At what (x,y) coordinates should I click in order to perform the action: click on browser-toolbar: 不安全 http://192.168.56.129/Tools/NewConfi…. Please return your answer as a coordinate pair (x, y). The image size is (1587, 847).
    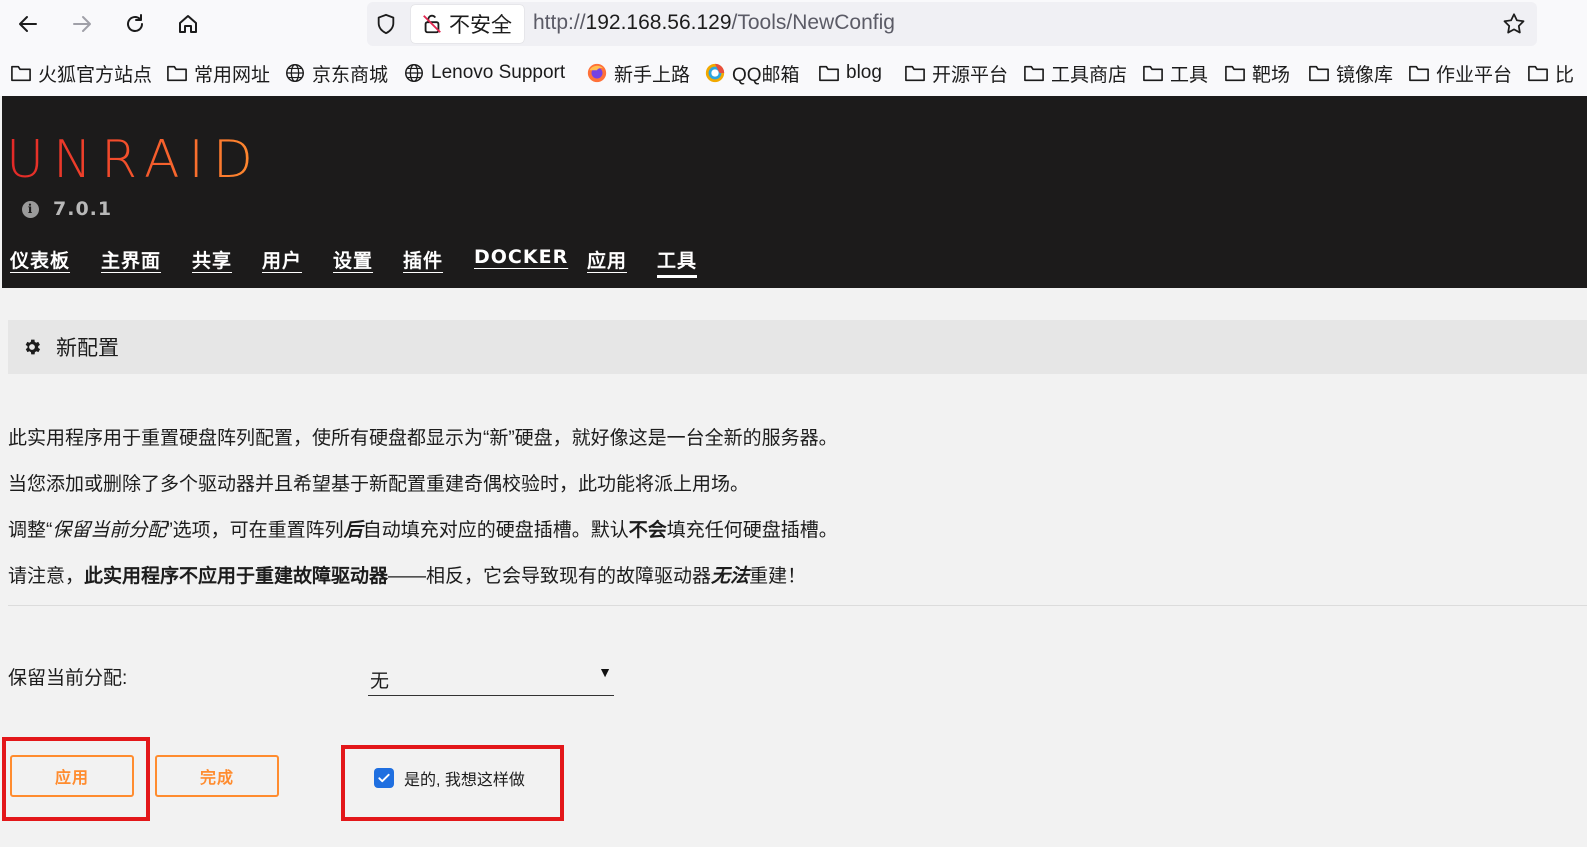
    Looking at the image, I should click on (793, 25).